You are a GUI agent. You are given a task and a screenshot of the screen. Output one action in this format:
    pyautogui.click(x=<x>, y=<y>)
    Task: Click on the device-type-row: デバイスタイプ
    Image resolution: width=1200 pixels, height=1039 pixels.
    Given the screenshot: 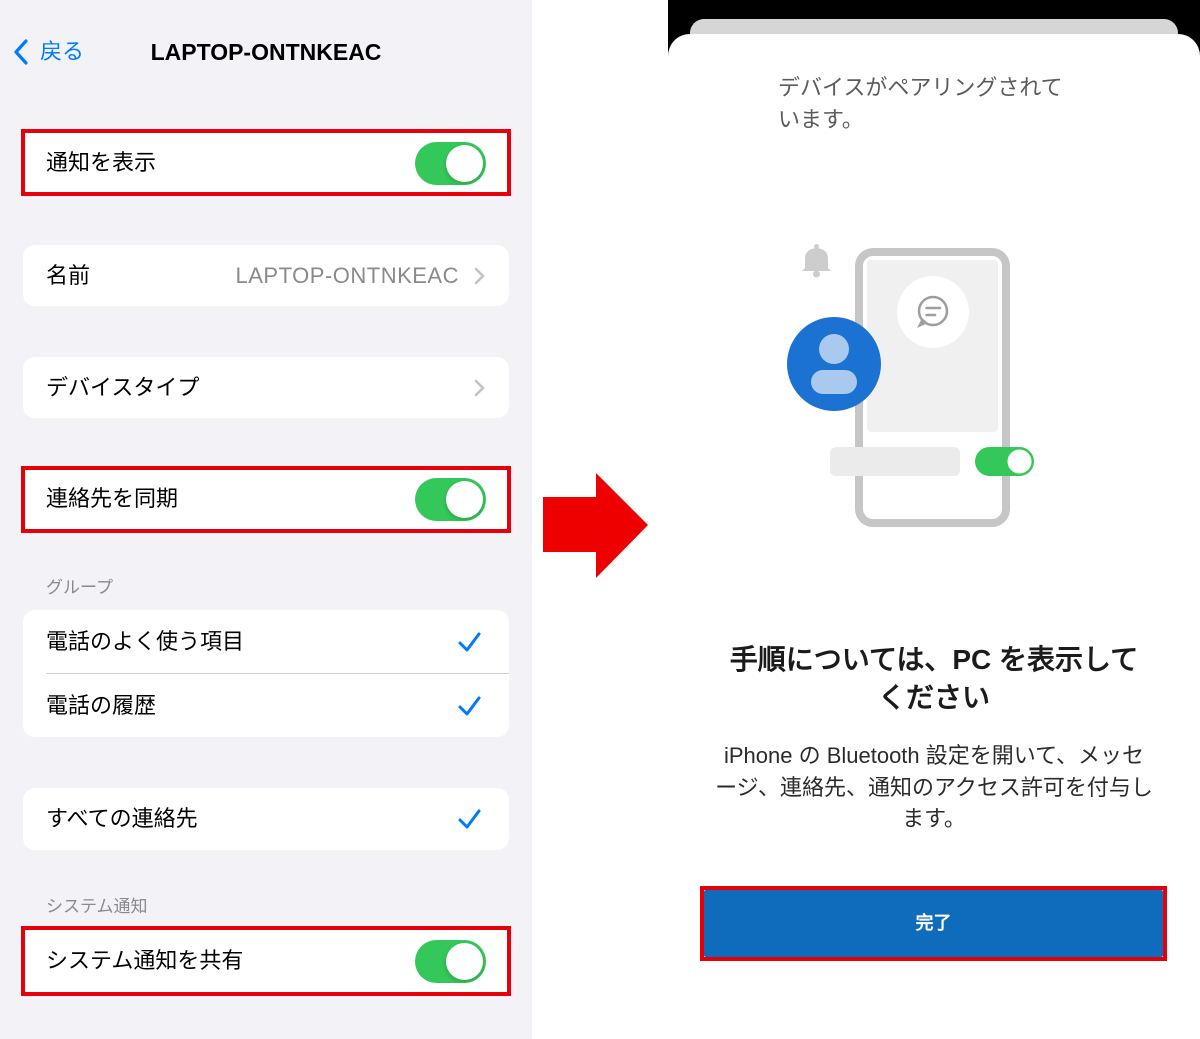 What is the action you would take?
    pyautogui.click(x=266, y=387)
    